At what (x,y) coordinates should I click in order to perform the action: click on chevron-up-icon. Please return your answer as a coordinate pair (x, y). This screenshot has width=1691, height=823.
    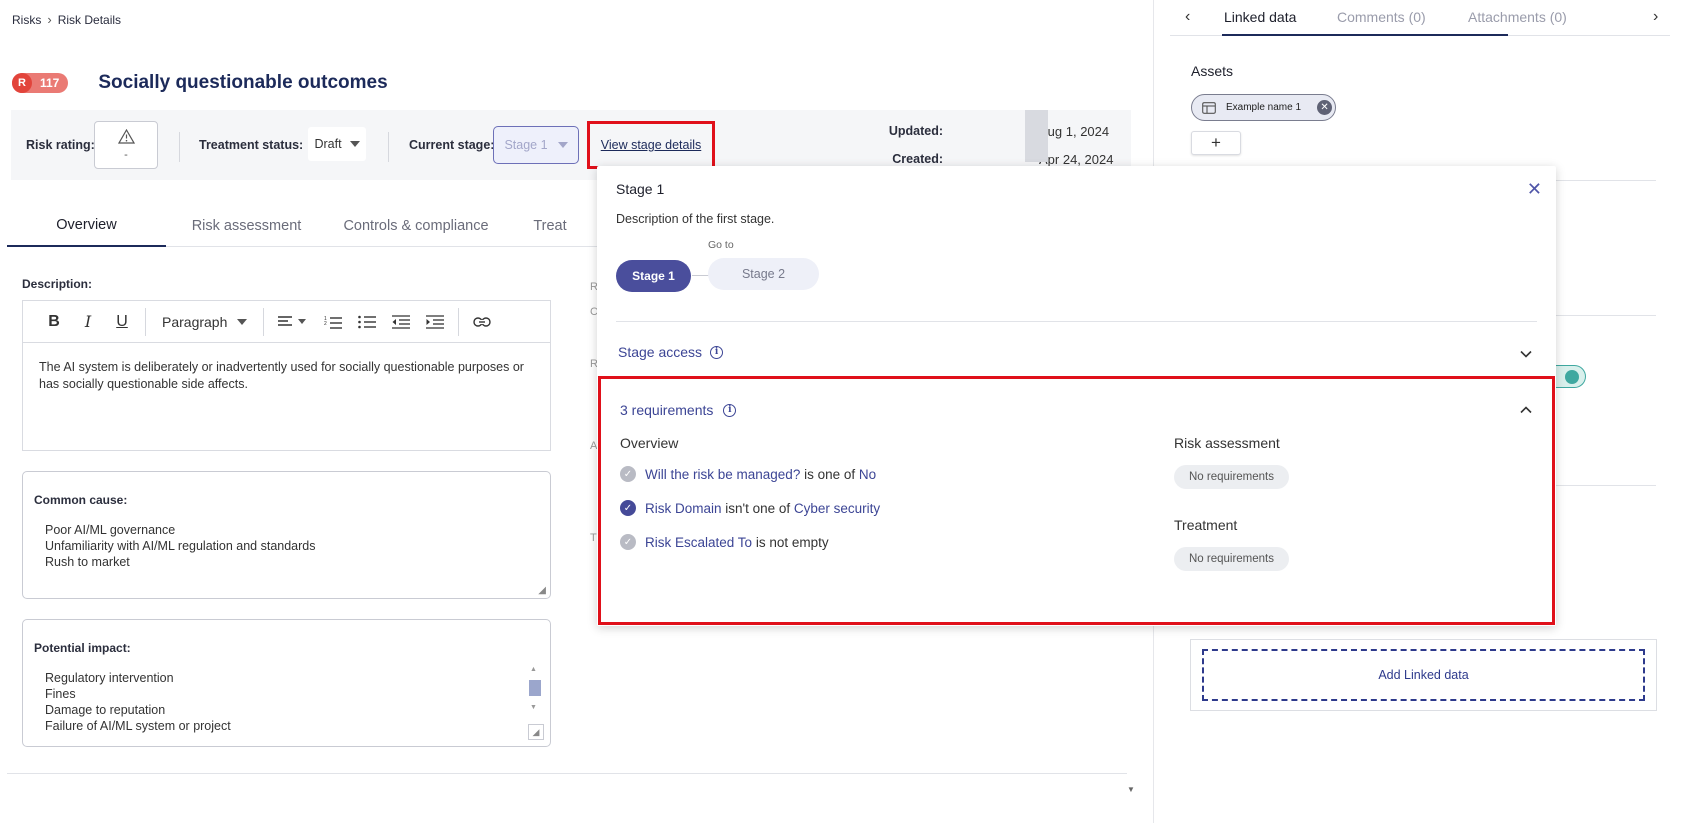
    Looking at the image, I should click on (1526, 410).